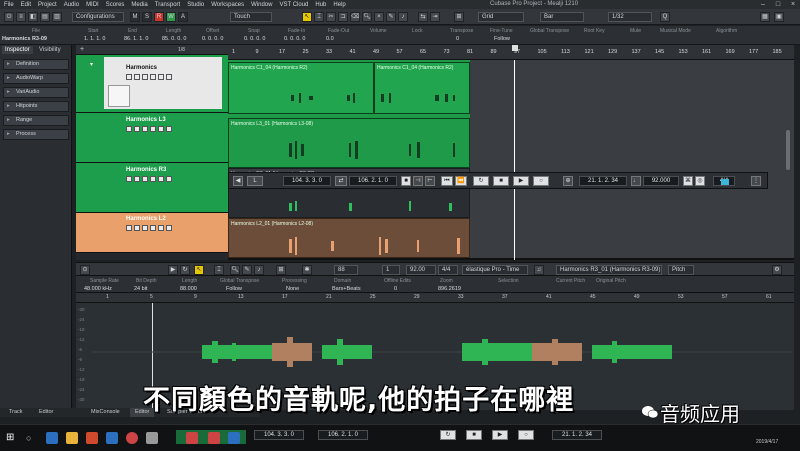 This screenshot has width=800, height=451. Describe the element at coordinates (36, 92) in the screenshot. I see `inspector-section-variaudio: VariAudio` at that location.